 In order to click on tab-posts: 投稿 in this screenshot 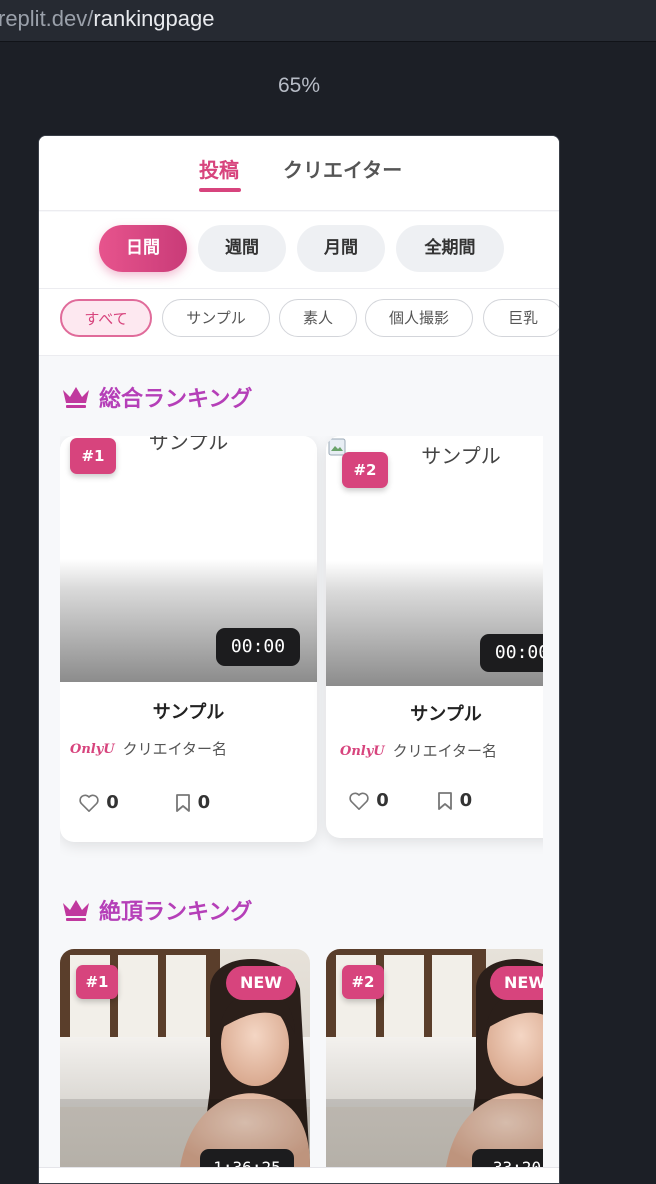, I will do `click(219, 168)`.